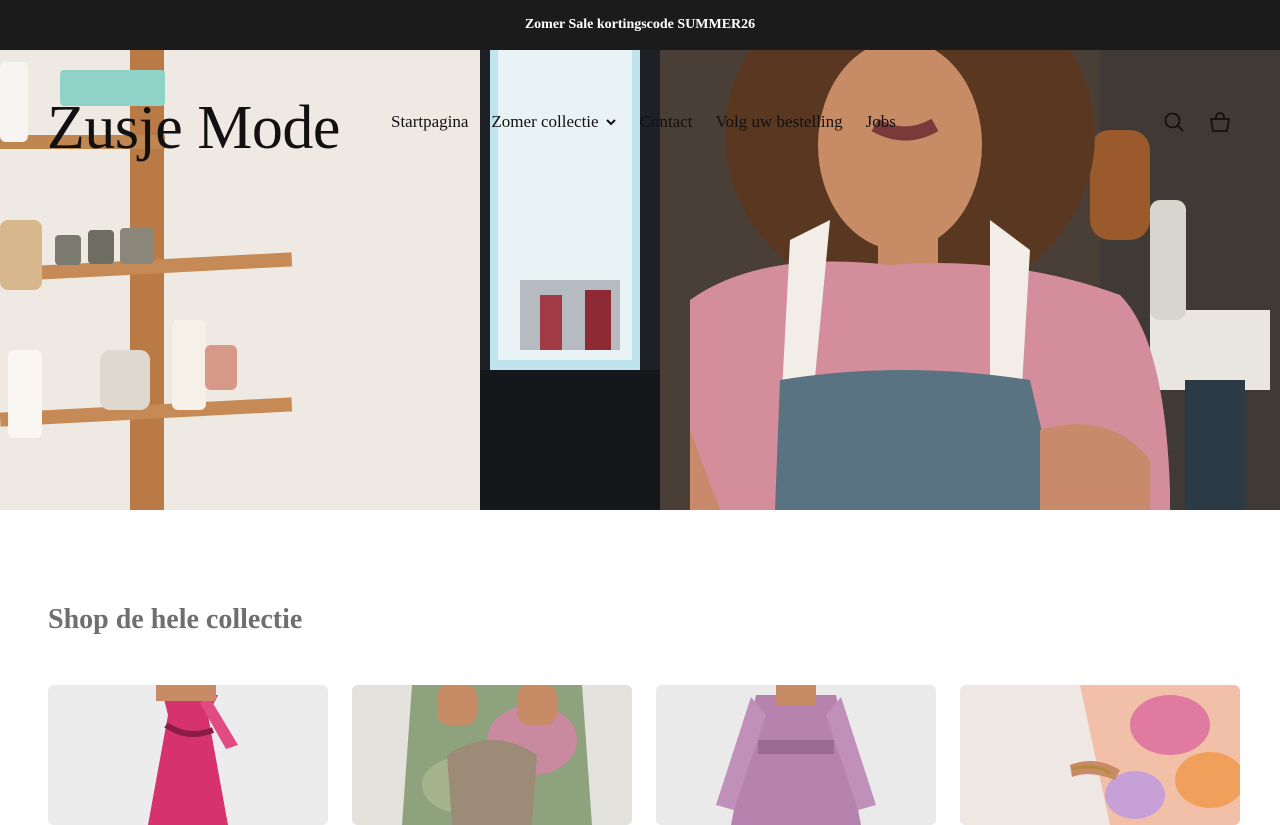  I want to click on nav-link-volg-uw-bestelling: Volg uw bestelling, so click(778, 122).